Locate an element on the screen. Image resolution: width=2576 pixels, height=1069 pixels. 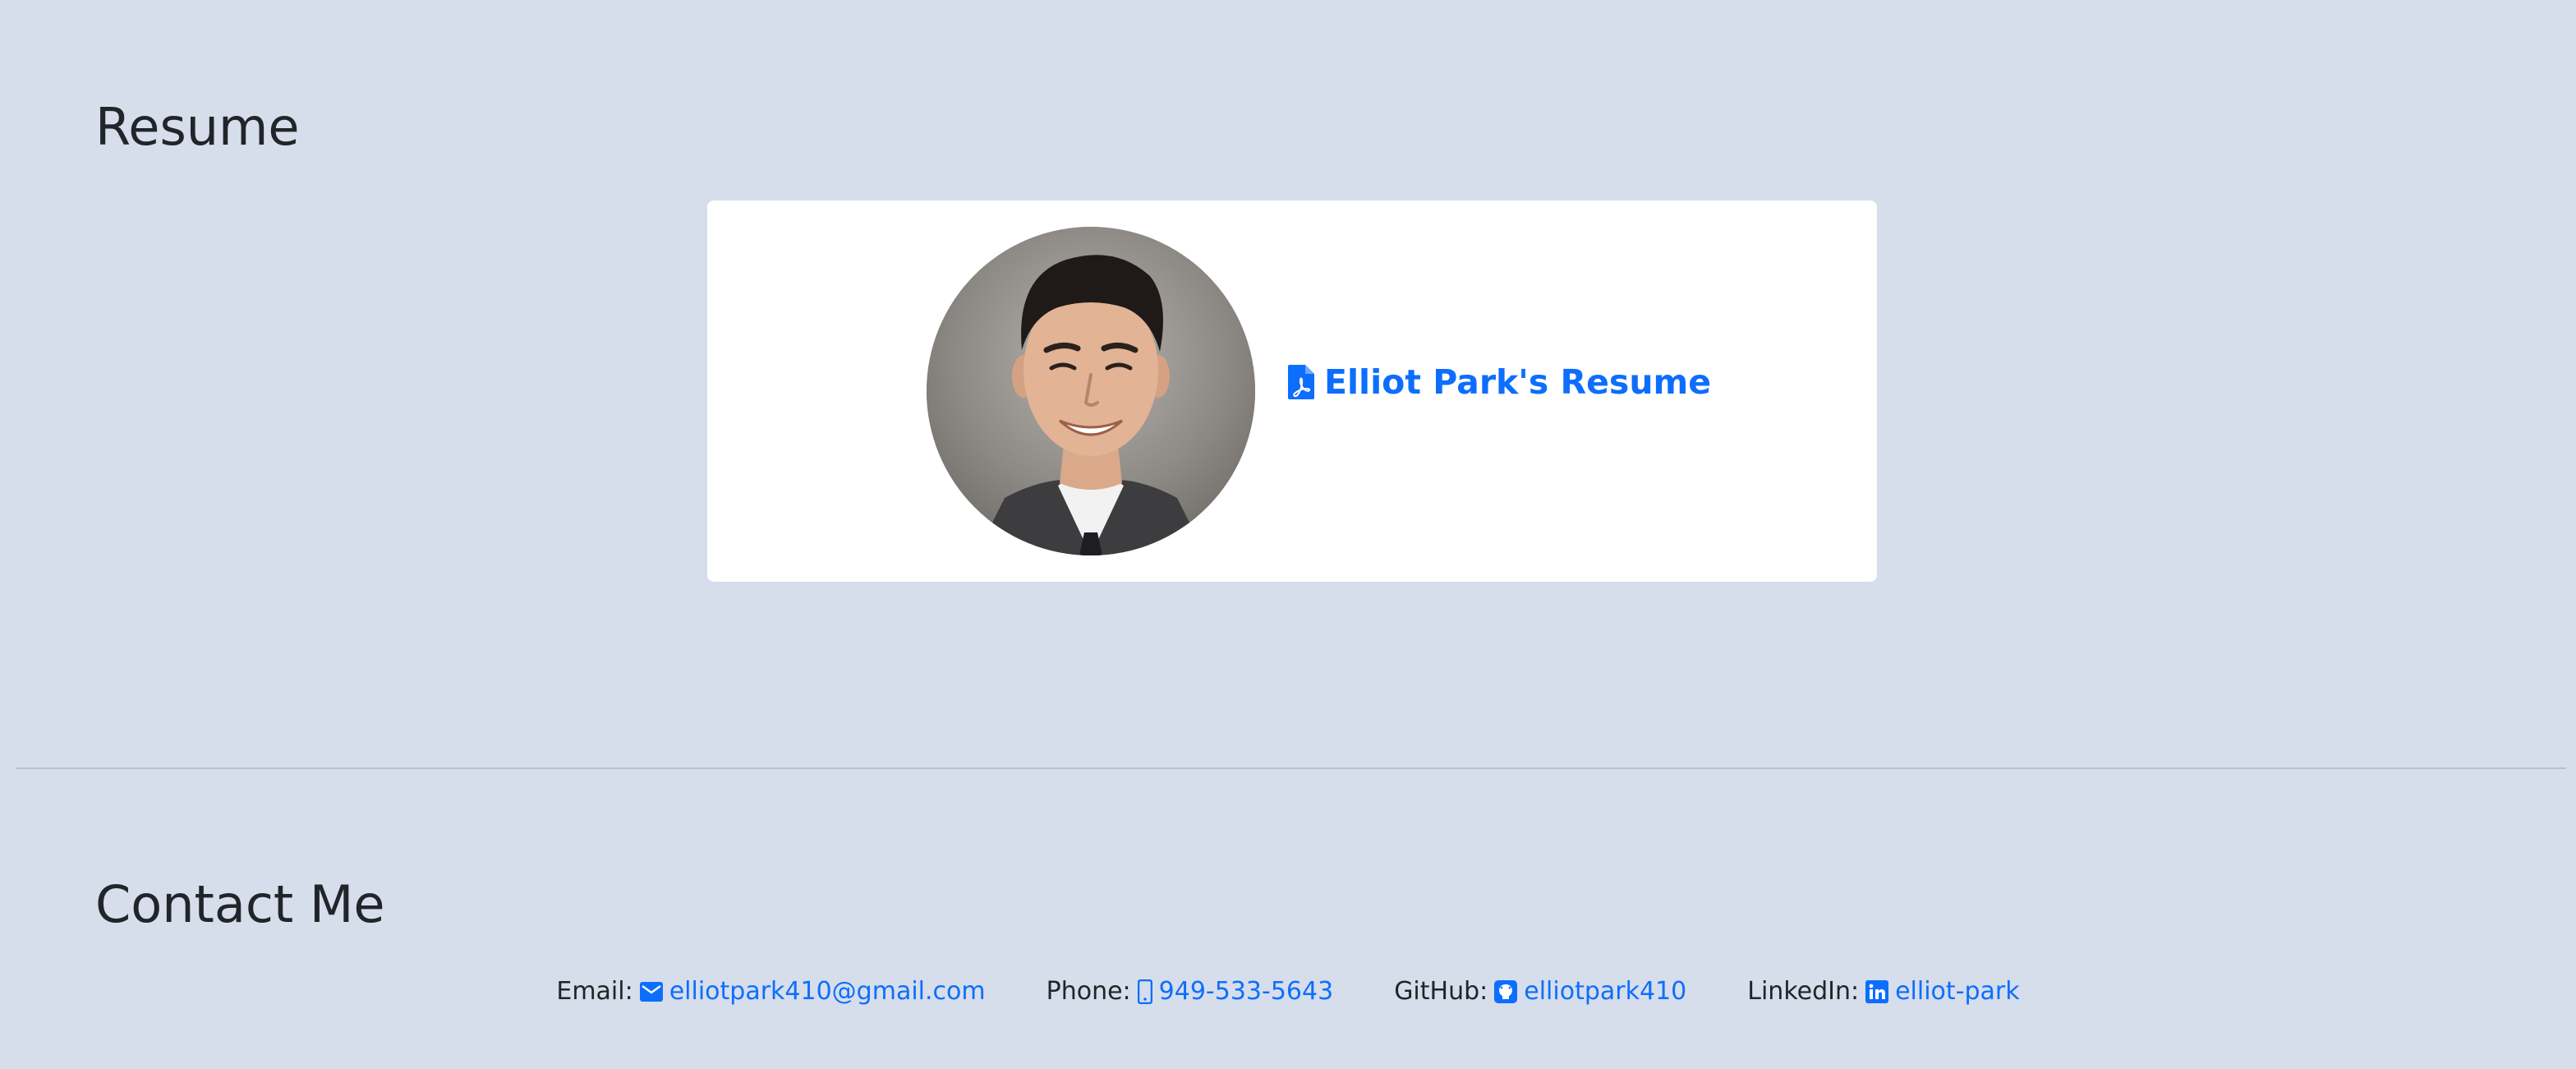
linkedin-value: elliot-park is located at coordinates (1957, 992).